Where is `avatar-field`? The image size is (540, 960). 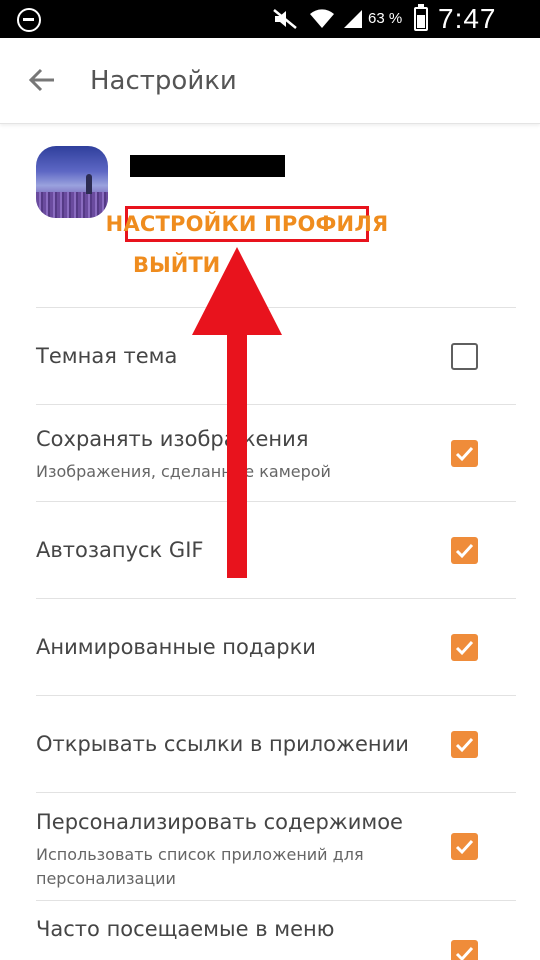 avatar-field is located at coordinates (72, 205).